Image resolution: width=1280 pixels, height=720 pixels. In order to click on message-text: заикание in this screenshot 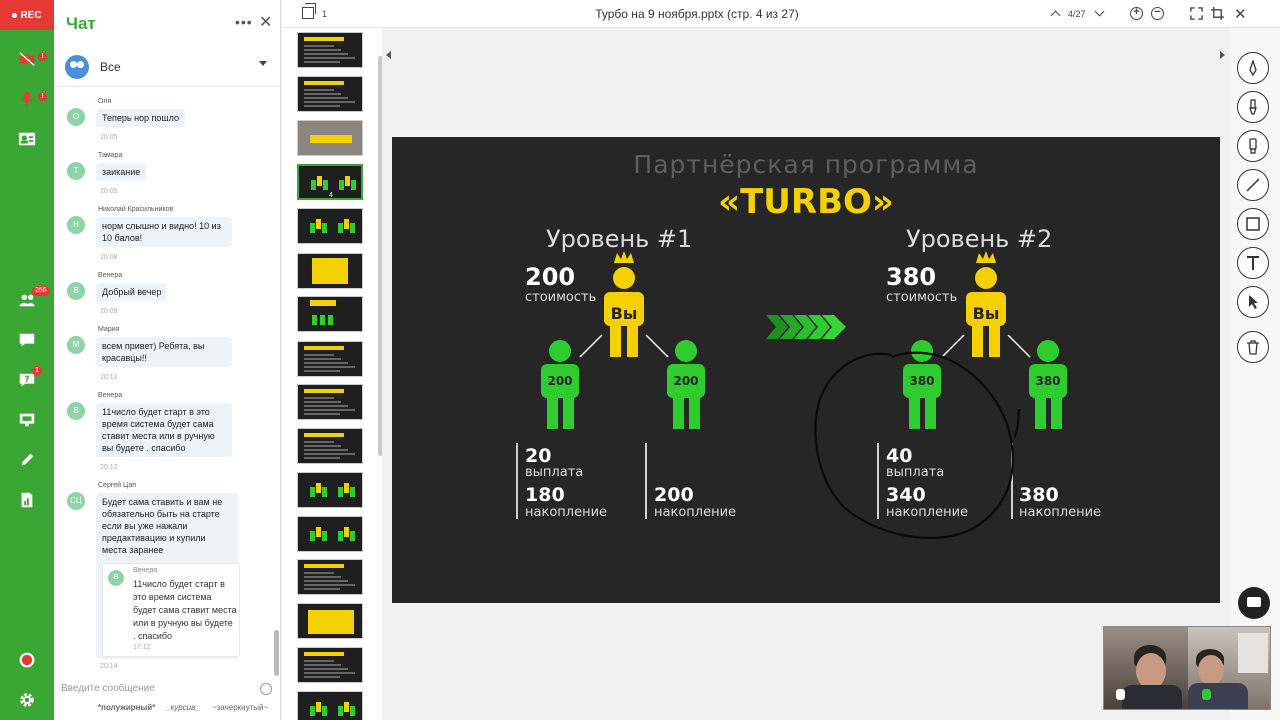, I will do `click(121, 172)`.